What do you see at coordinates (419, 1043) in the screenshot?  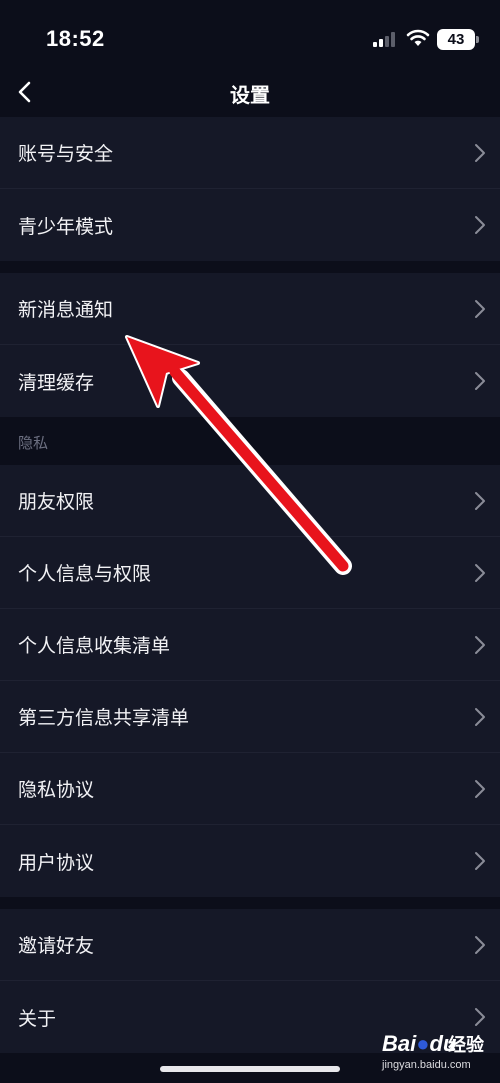 I see `watermark-logo: Bai●du` at bounding box center [419, 1043].